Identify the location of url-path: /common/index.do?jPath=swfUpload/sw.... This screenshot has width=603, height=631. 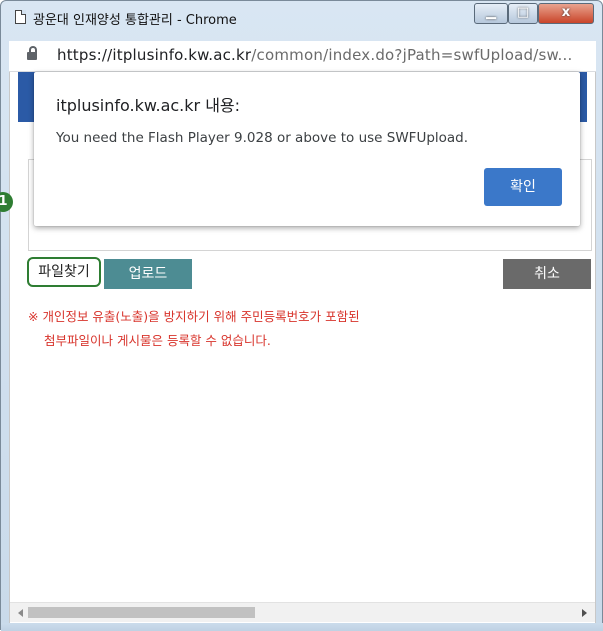
(412, 55).